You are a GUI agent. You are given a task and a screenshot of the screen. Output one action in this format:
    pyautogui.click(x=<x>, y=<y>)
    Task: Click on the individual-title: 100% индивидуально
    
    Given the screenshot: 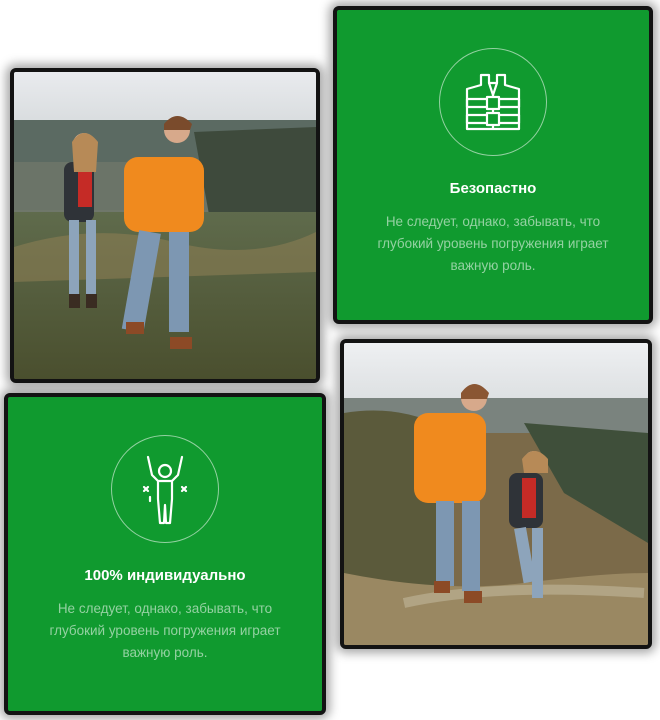 What is the action you would take?
    pyautogui.click(x=165, y=575)
    